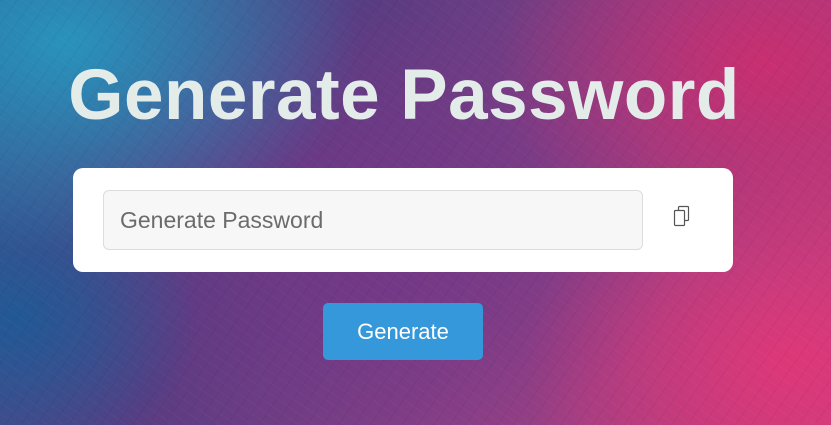 Image resolution: width=831 pixels, height=425 pixels. Describe the element at coordinates (373, 220) in the screenshot. I see `password-field` at that location.